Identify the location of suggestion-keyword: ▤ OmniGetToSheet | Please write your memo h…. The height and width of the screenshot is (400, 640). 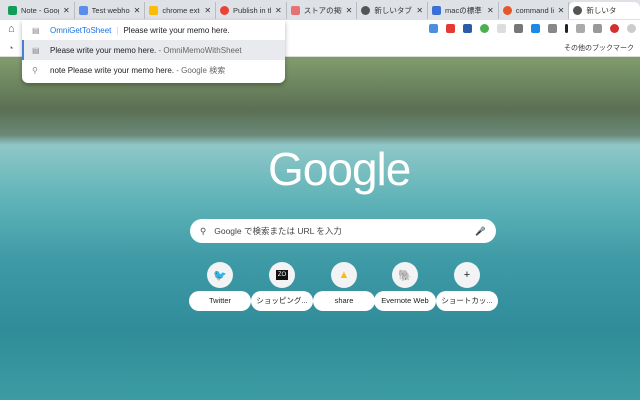
(153, 30).